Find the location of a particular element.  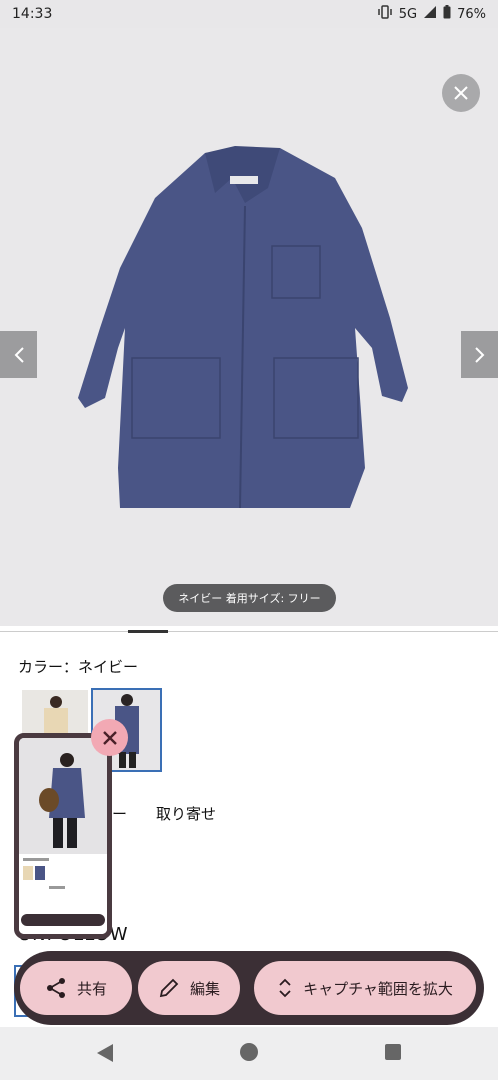

chevron-left-icon is located at coordinates (19, 354).